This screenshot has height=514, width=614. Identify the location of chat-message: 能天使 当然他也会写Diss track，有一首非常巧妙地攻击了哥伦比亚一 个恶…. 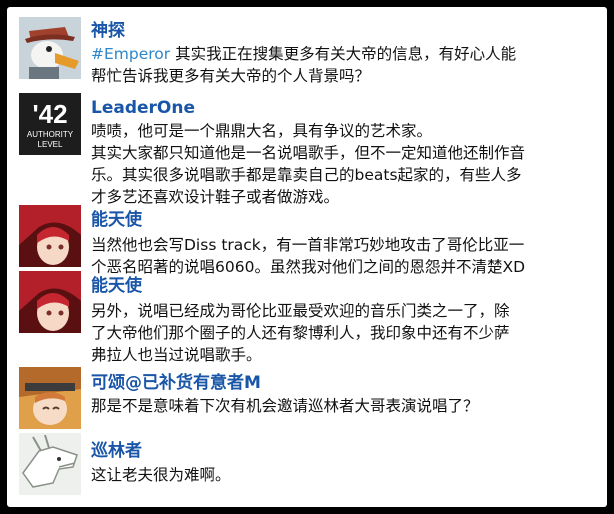
(307, 240).